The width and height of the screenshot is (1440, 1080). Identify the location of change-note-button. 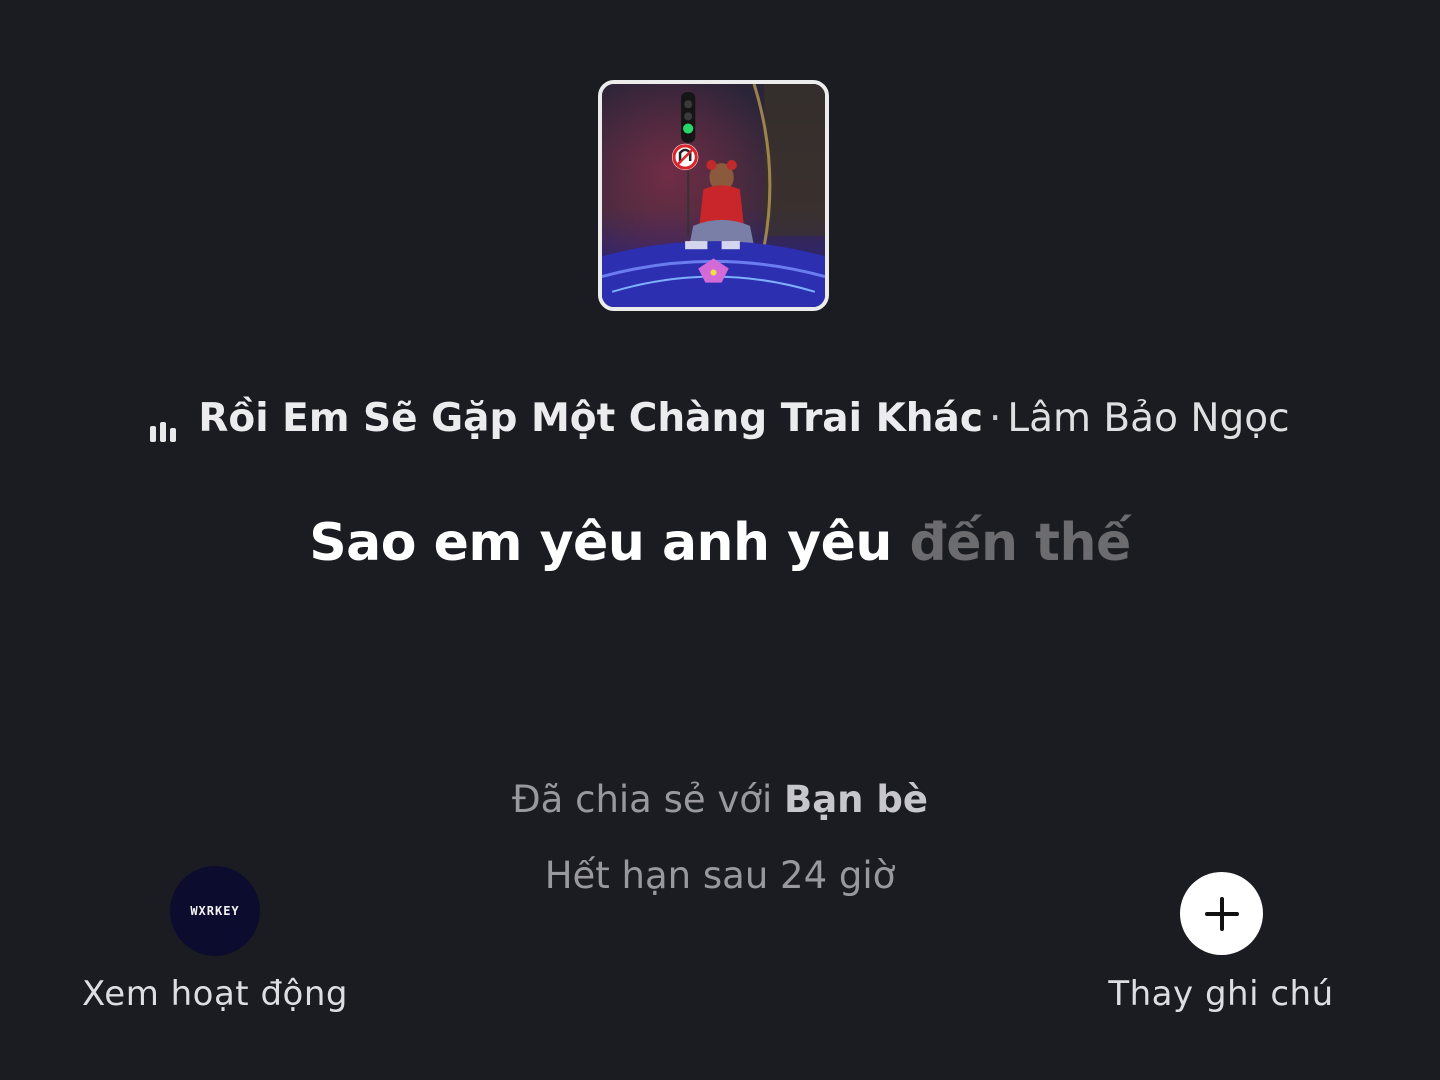
(1221, 913).